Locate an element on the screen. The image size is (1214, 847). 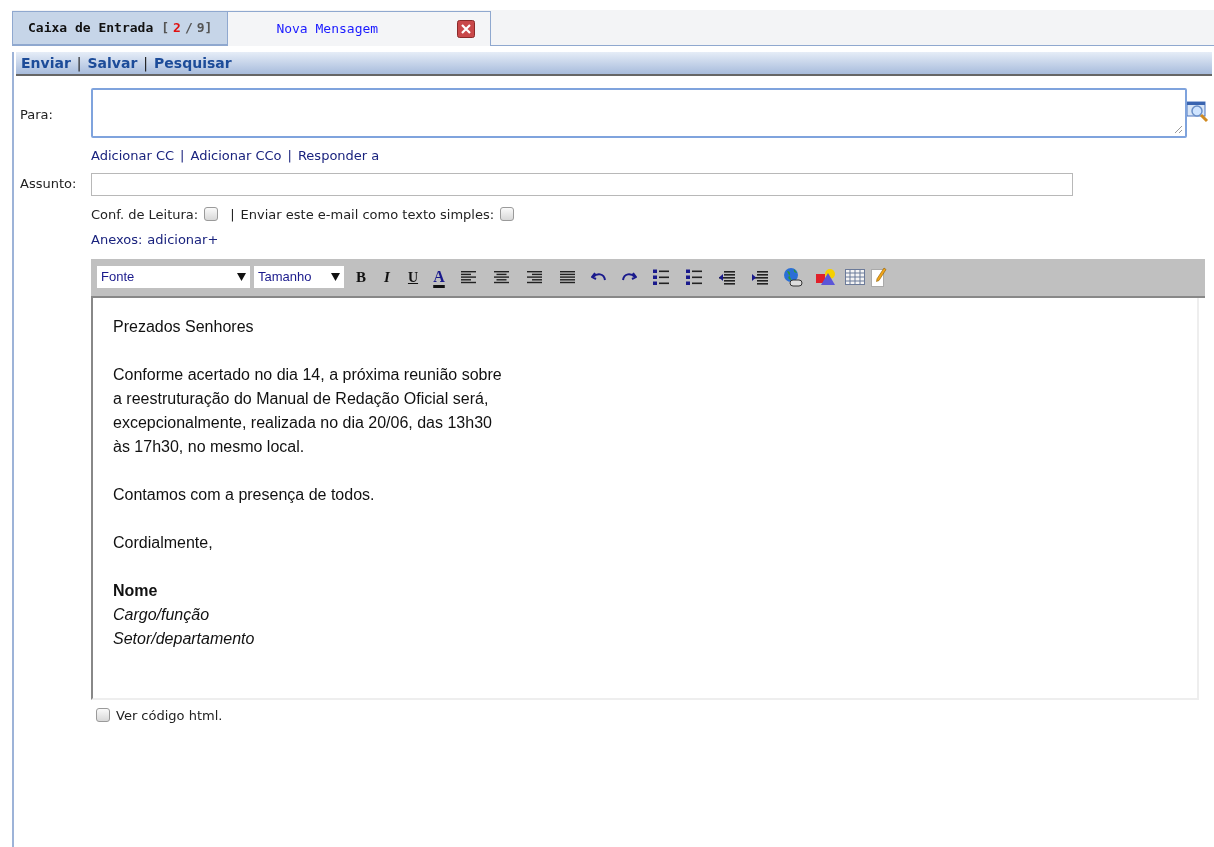
table-icon is located at coordinates (855, 277).